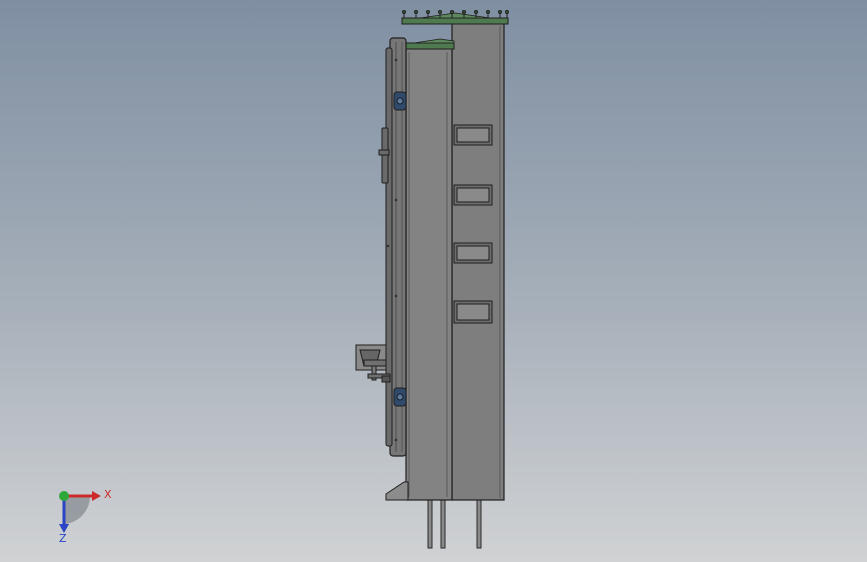 Image resolution: width=867 pixels, height=562 pixels. I want to click on triad-shadow-icon, so click(77, 510).